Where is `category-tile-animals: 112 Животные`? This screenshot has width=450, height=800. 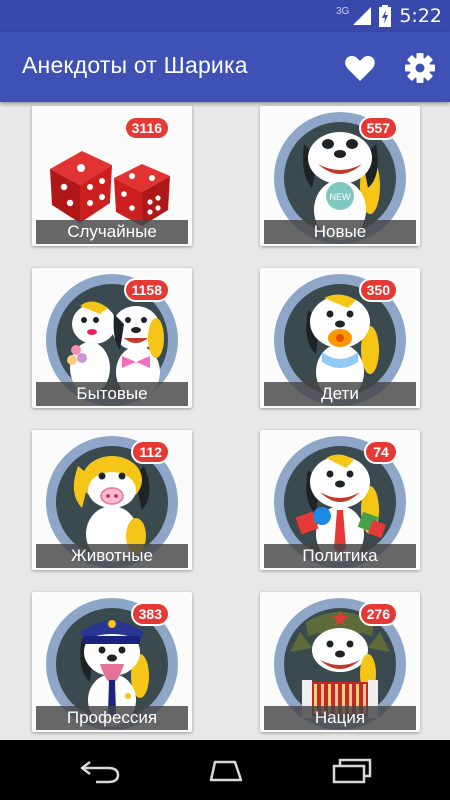 category-tile-animals: 112 Животные is located at coordinates (112, 500).